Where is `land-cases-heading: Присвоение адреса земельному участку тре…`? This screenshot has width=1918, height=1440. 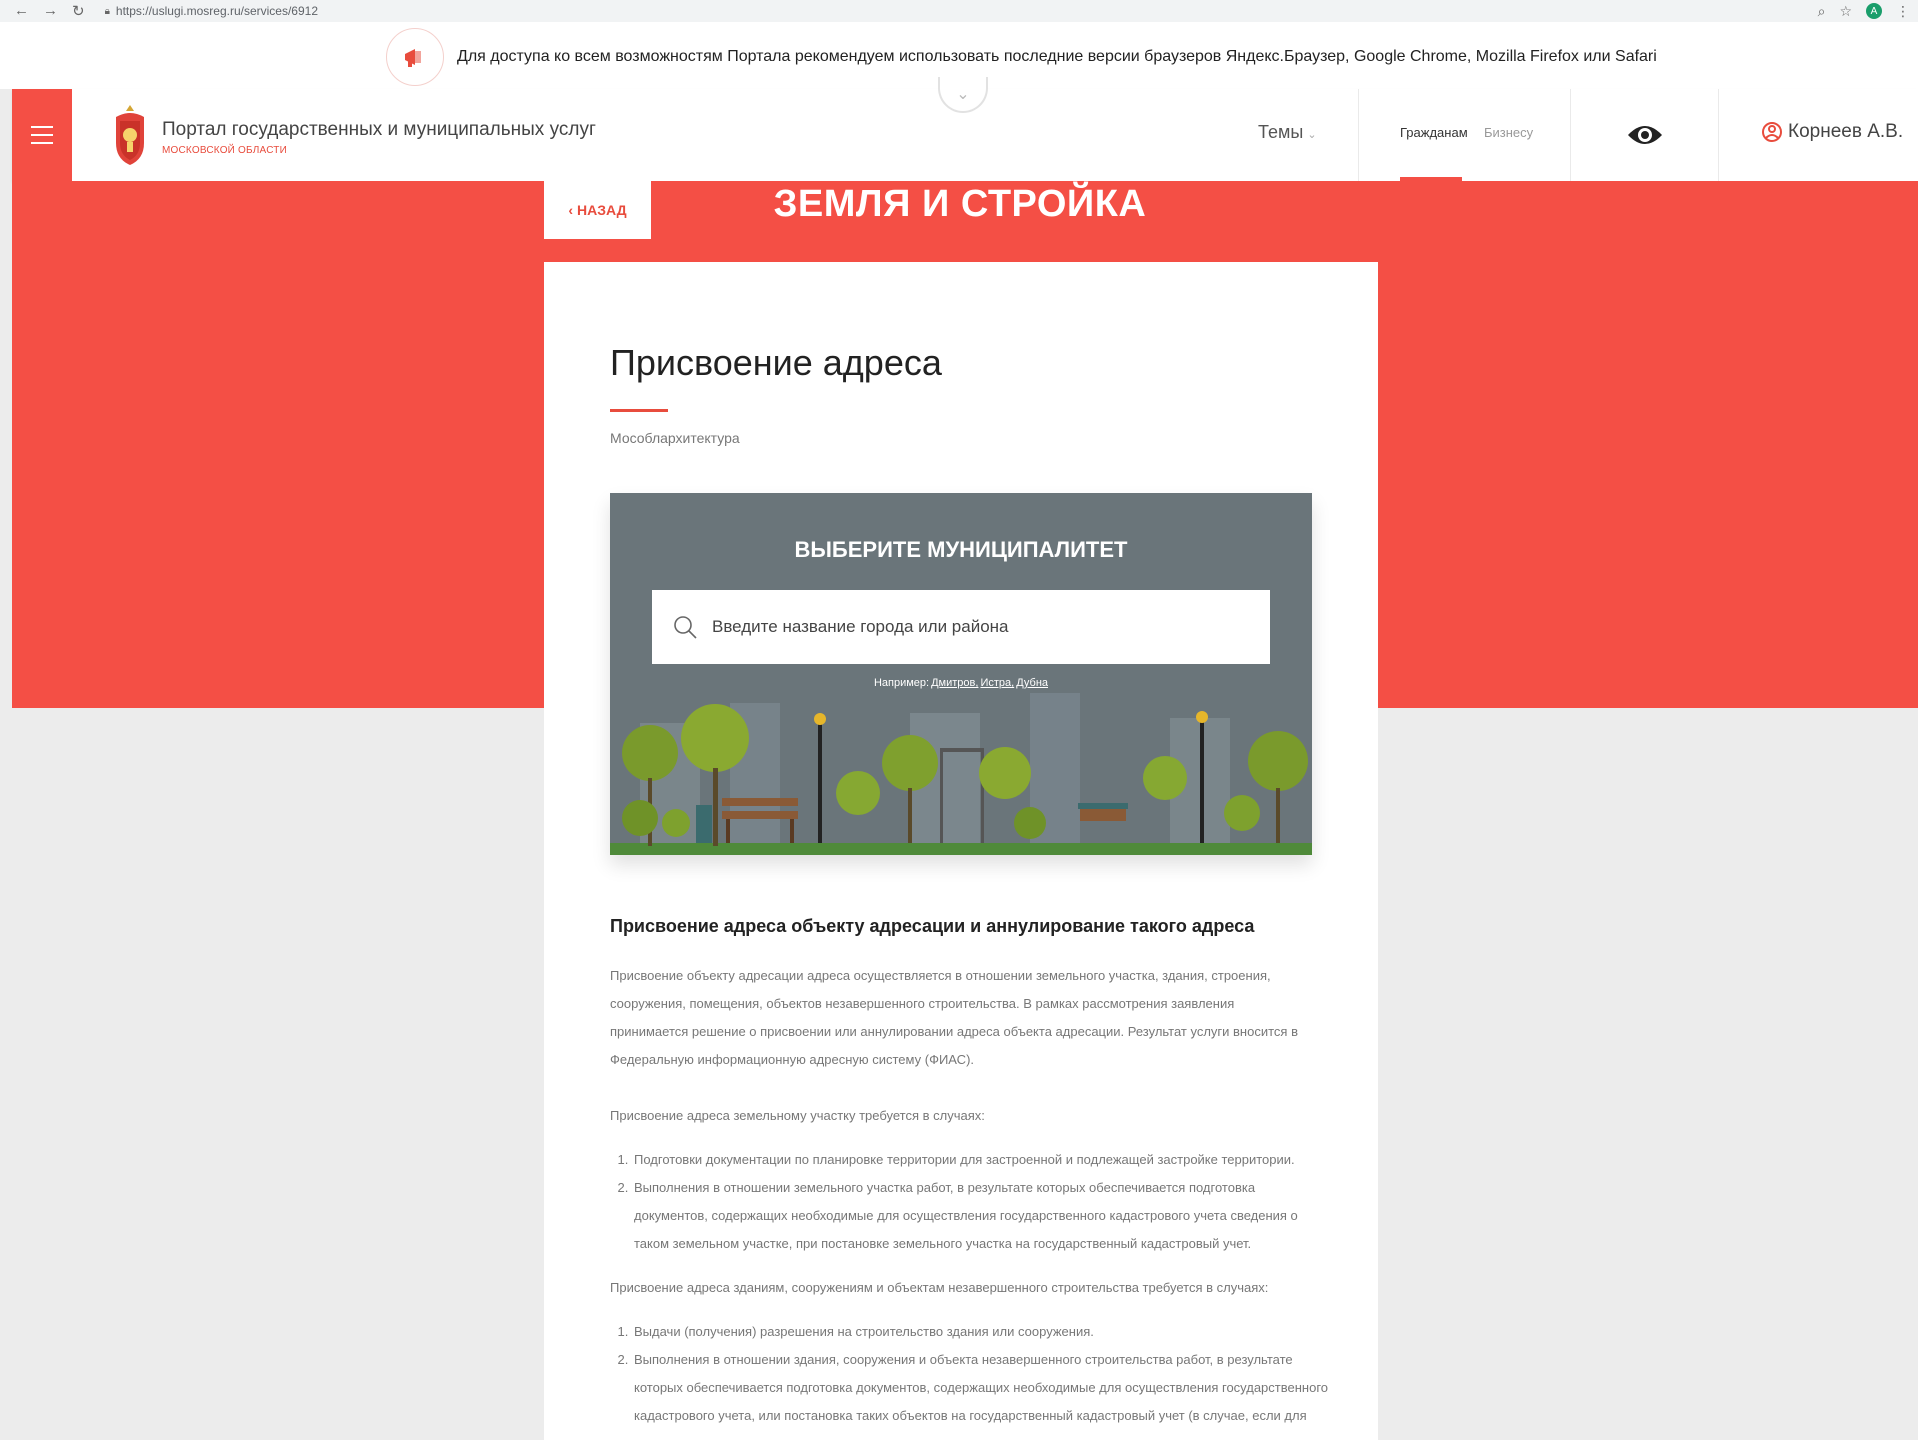
land-cases-heading: Присвоение адреса земельному участку тре… is located at coordinates (797, 1115).